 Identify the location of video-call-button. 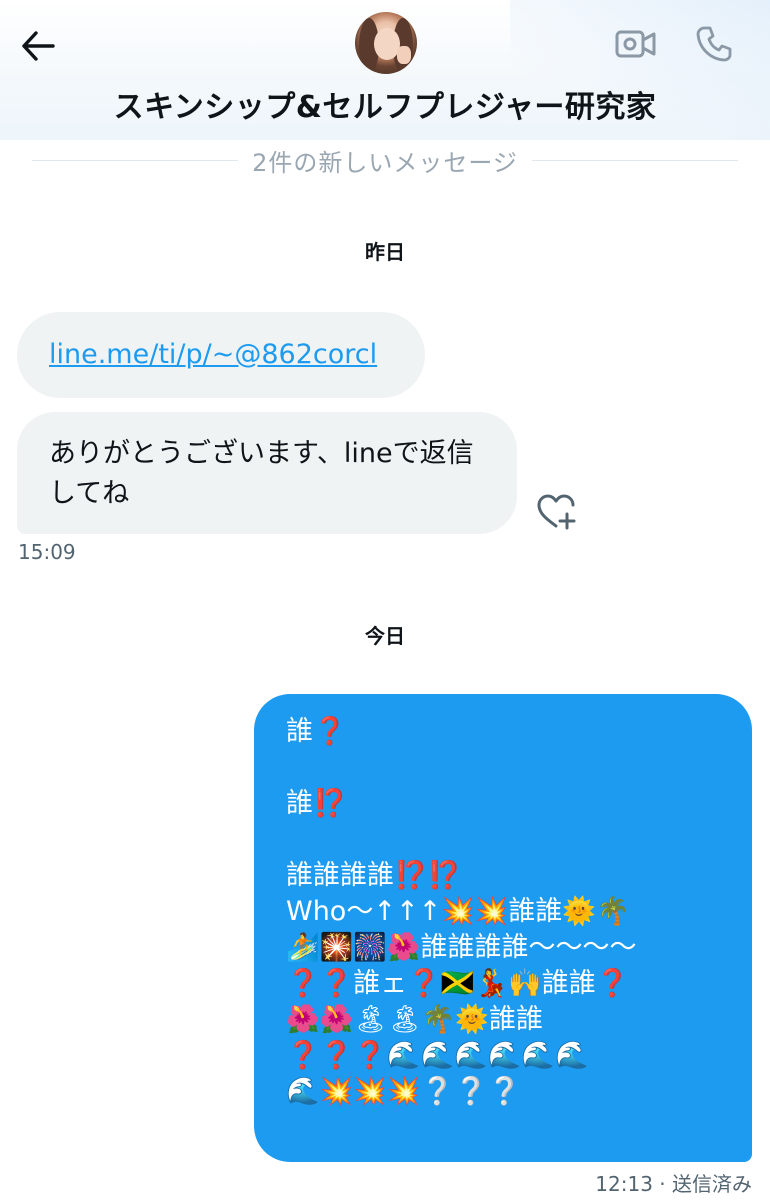
(636, 44).